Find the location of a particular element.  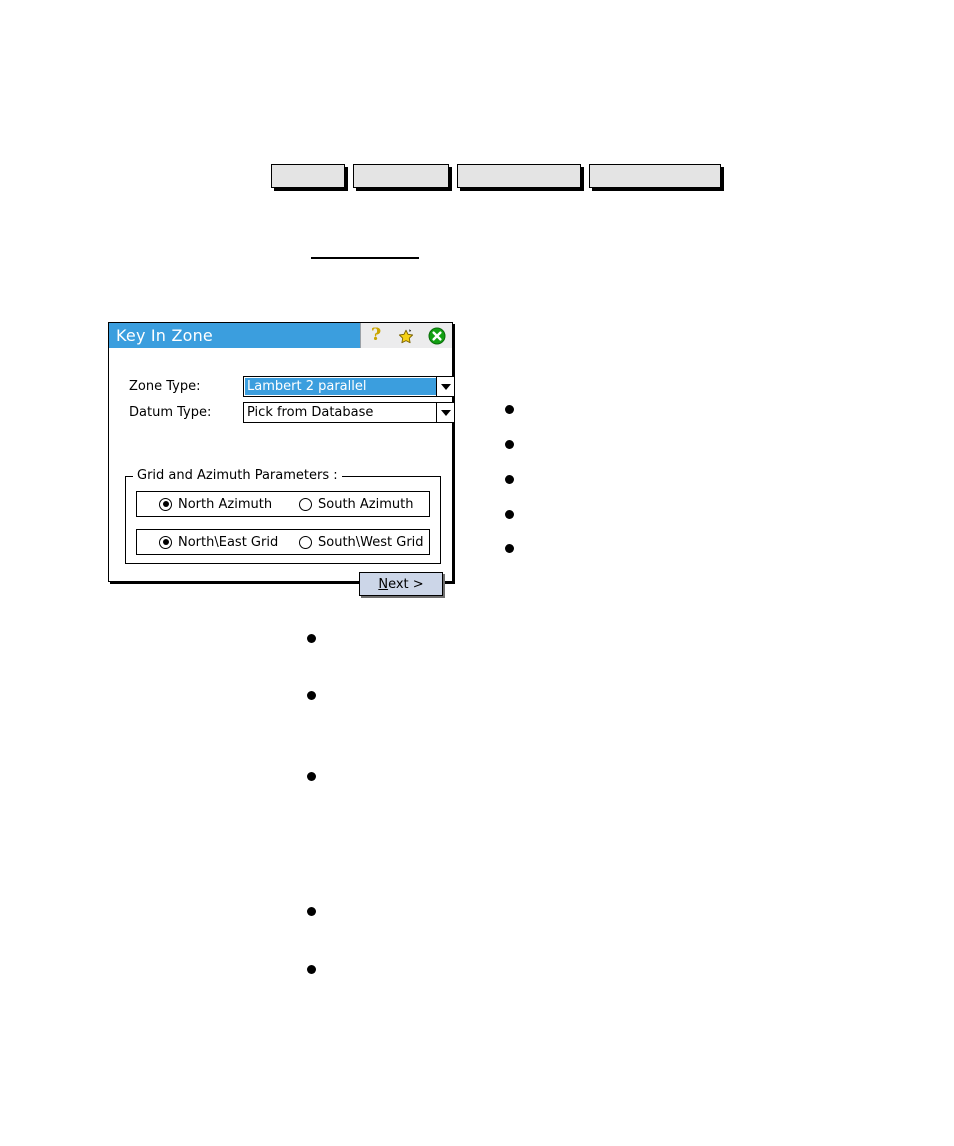

datum-type-combobox: Pick from Database is located at coordinates (349, 412).